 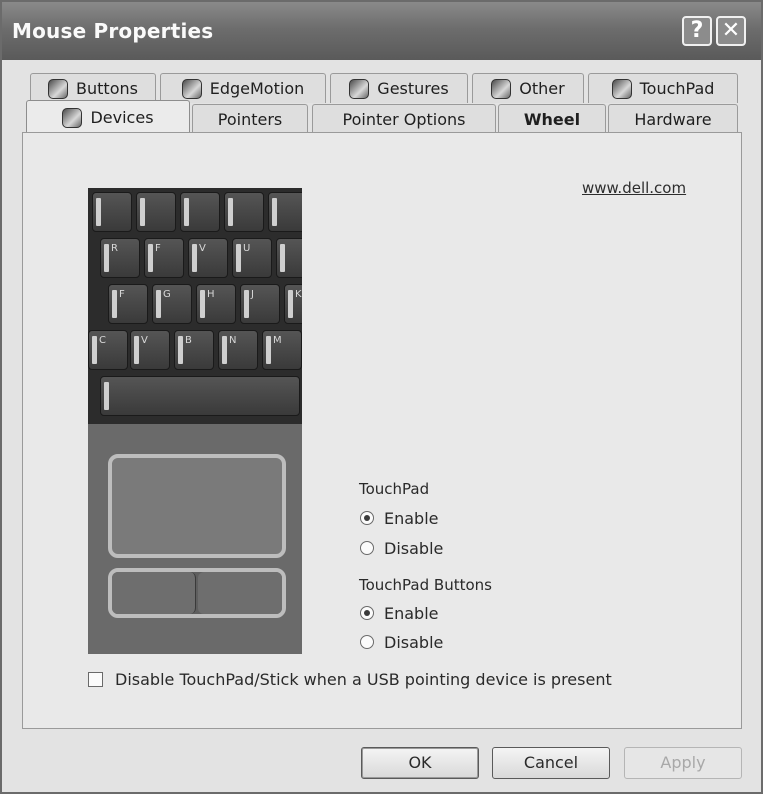 I want to click on key-label: H, so click(x=211, y=294).